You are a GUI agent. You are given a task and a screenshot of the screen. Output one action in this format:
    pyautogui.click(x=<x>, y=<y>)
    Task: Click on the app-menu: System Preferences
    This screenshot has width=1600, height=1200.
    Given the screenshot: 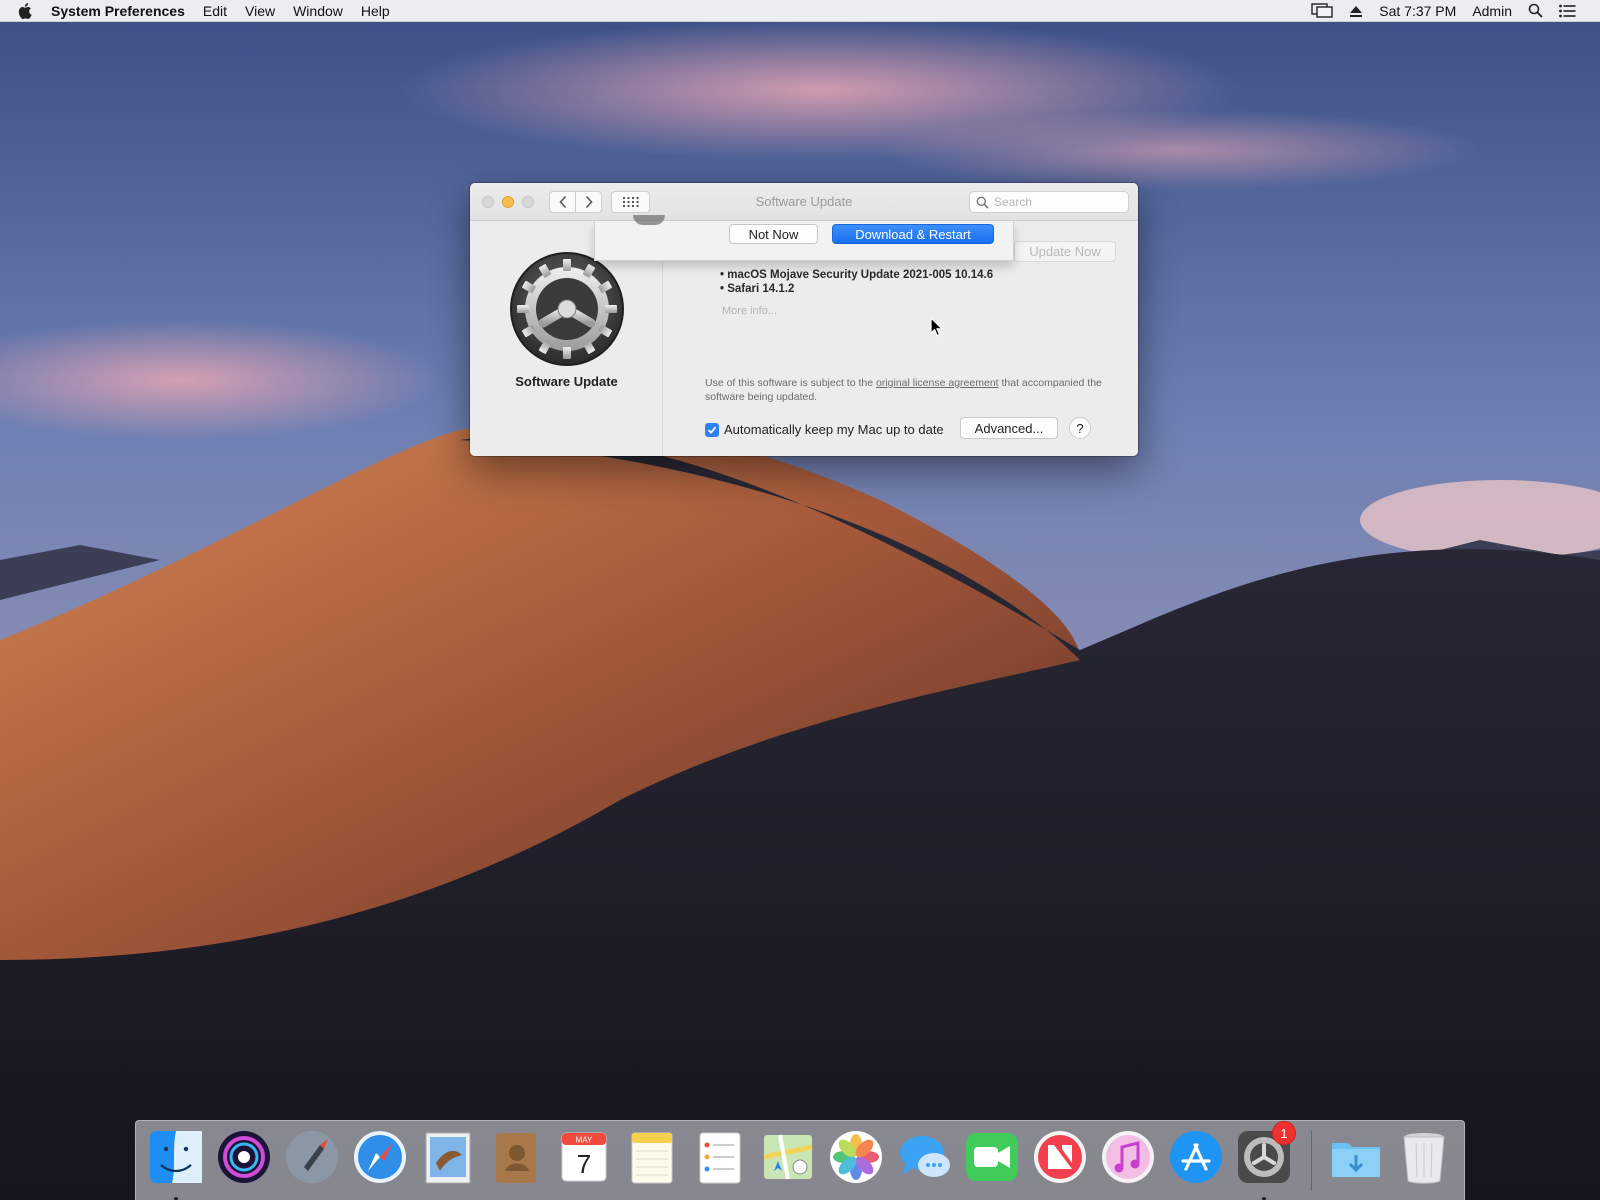 What is the action you would take?
    pyautogui.click(x=118, y=11)
    